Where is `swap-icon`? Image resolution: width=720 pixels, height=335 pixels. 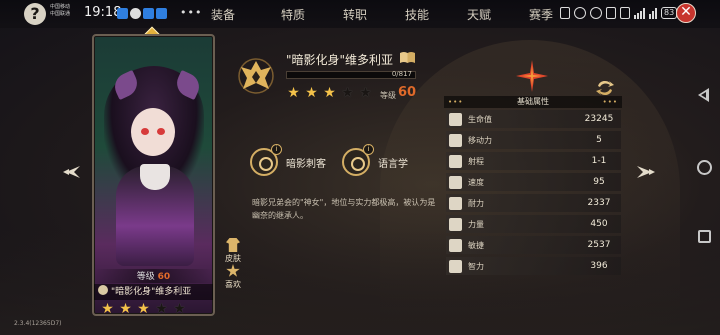 swap-icon is located at coordinates (605, 88).